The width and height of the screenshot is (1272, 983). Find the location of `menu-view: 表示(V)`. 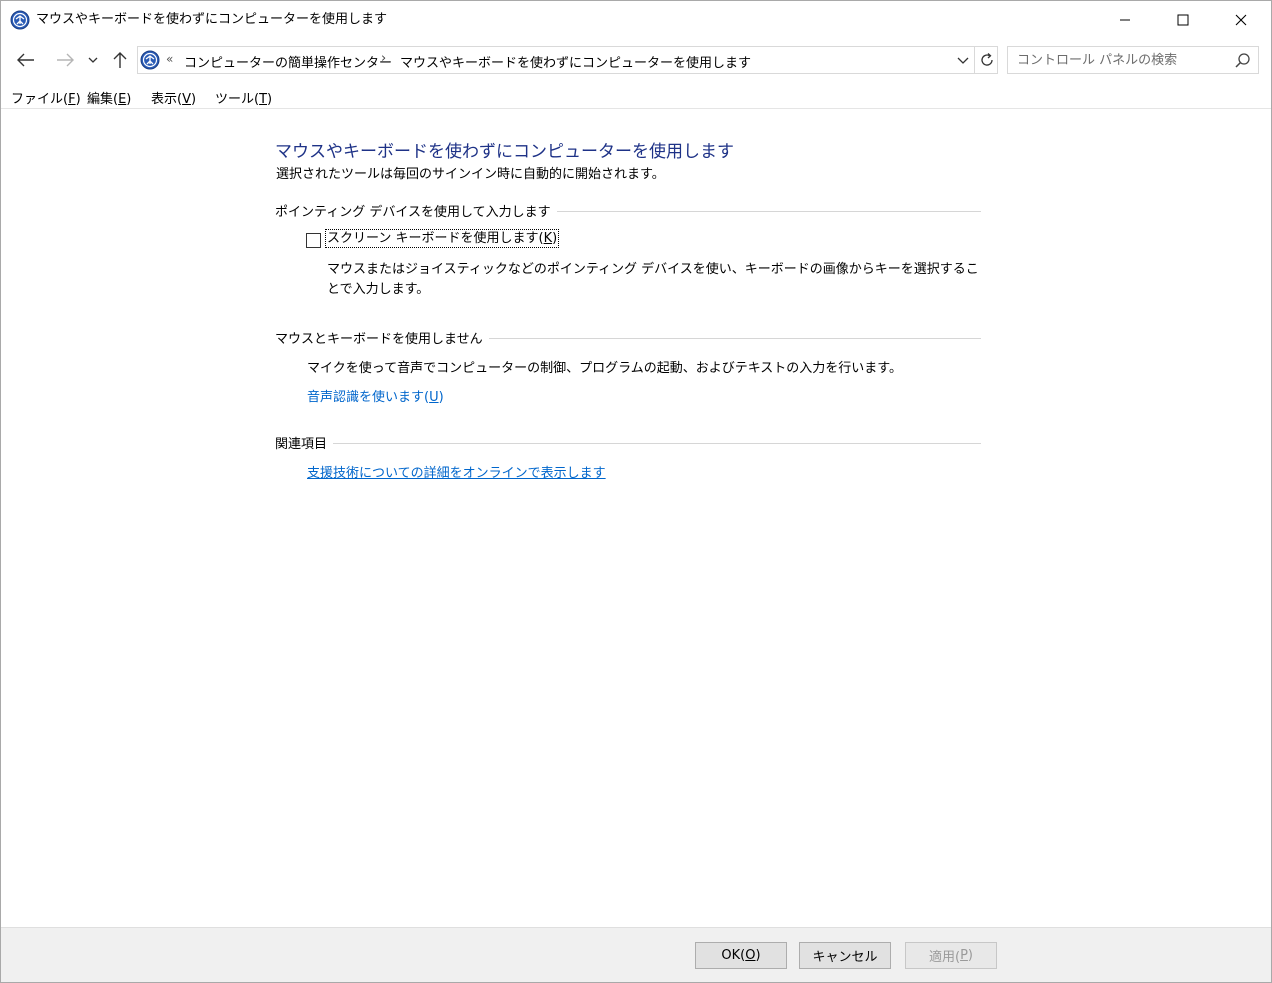

menu-view: 表示(V) is located at coordinates (173, 97).